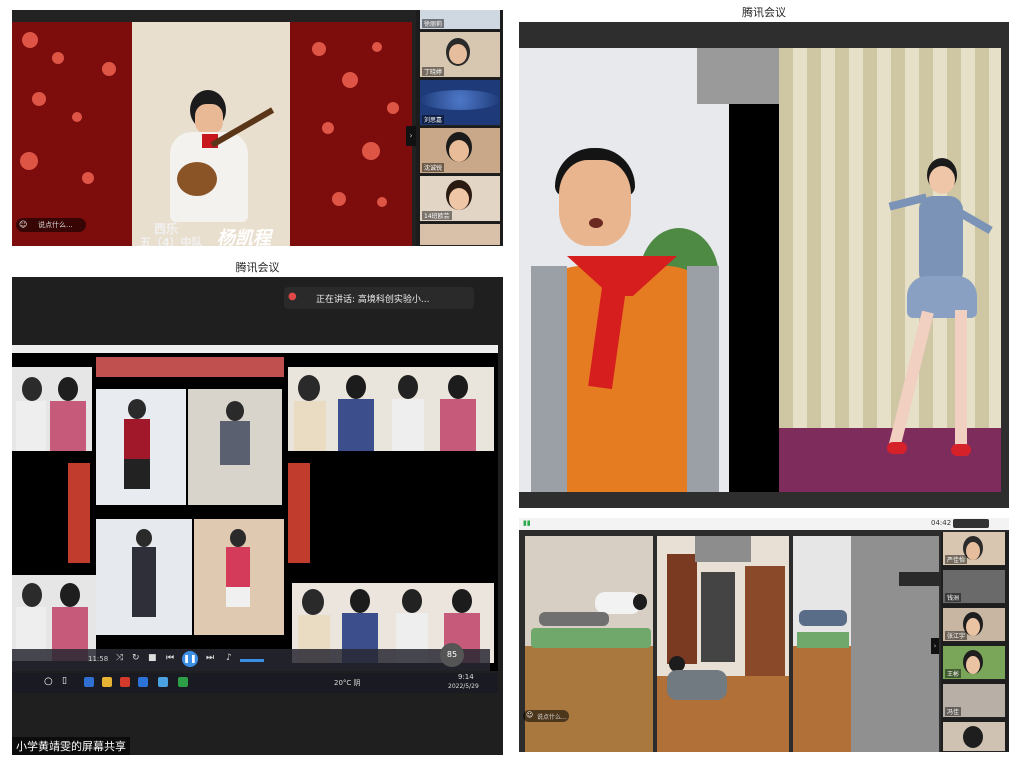 Image resolution: width=1024 pixels, height=768 pixels. Describe the element at coordinates (466, 677) in the screenshot. I see `clock-time: 9:14` at that location.